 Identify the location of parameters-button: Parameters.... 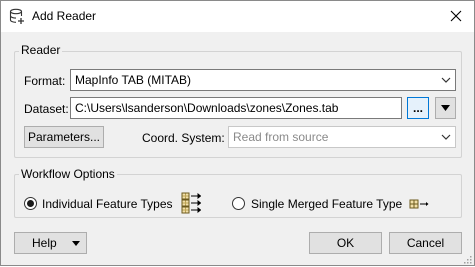
(64, 137).